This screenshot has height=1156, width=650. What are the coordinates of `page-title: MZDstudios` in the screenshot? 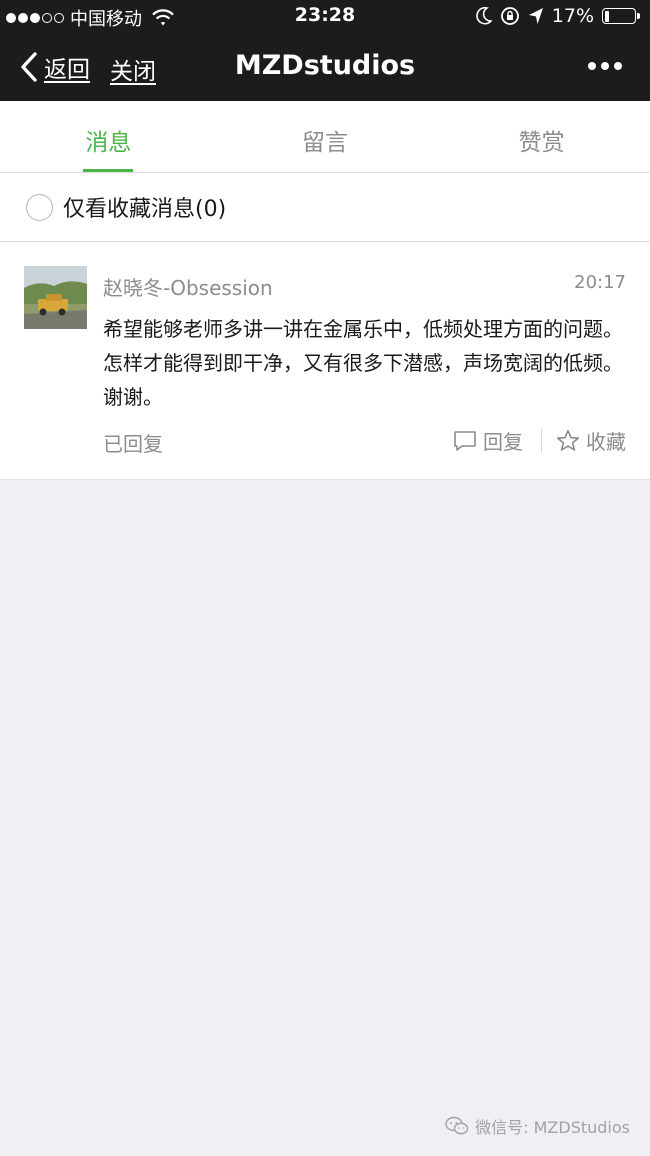 It's located at (325, 65).